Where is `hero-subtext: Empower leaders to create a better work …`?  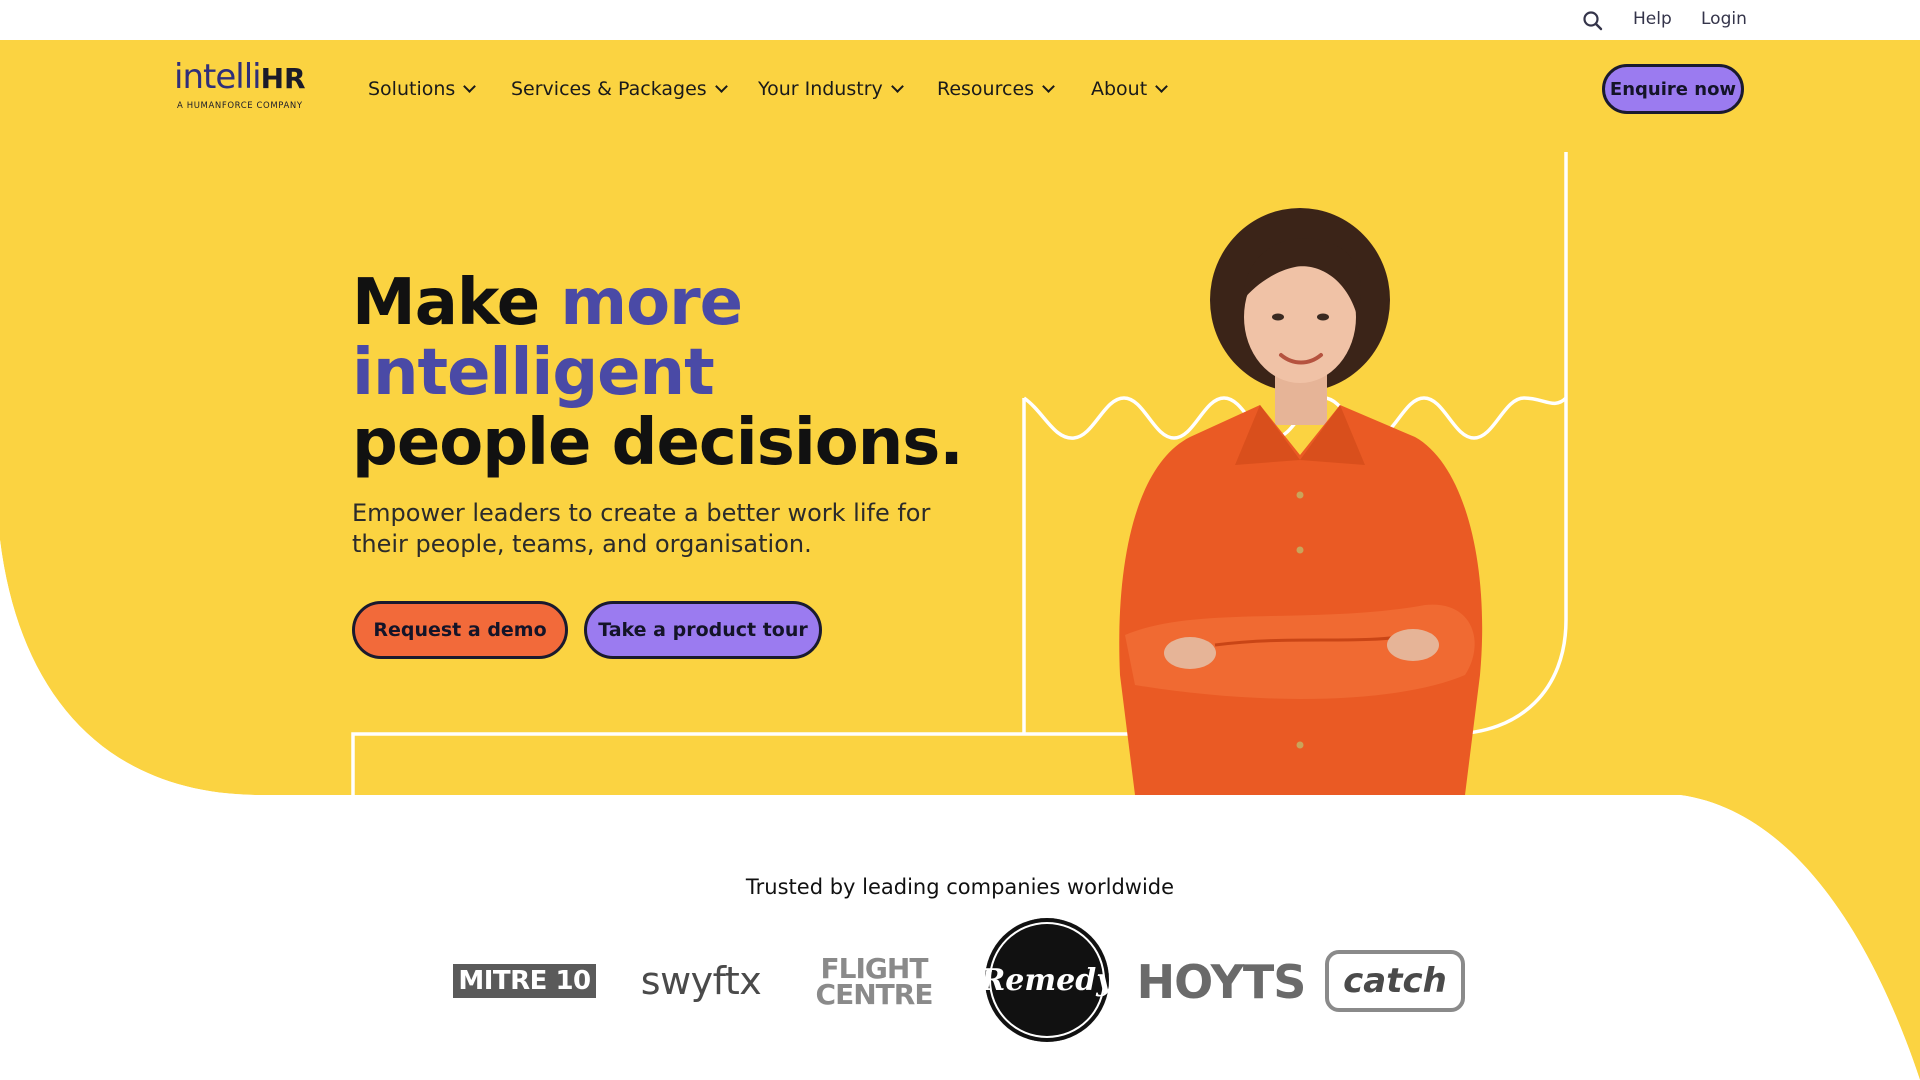
hero-subtext: Empower leaders to create a better work … is located at coordinates (641, 528).